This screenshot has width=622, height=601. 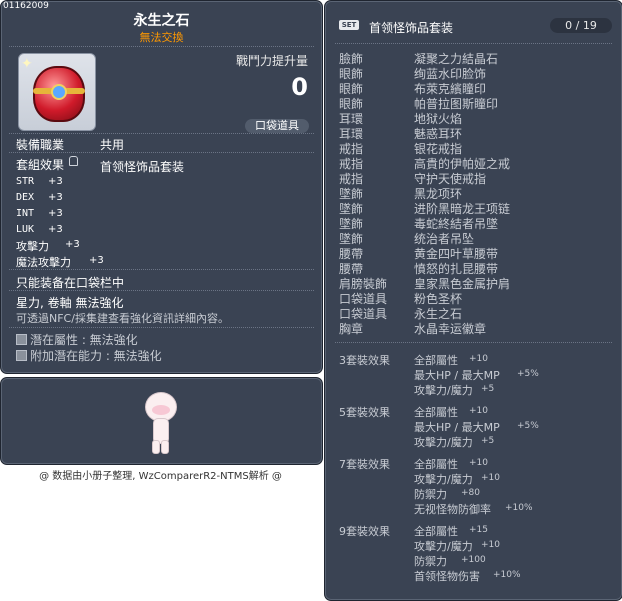 What do you see at coordinates (43, 262) in the screenshot?
I see `stat-magic-name: 魔法攻擊力` at bounding box center [43, 262].